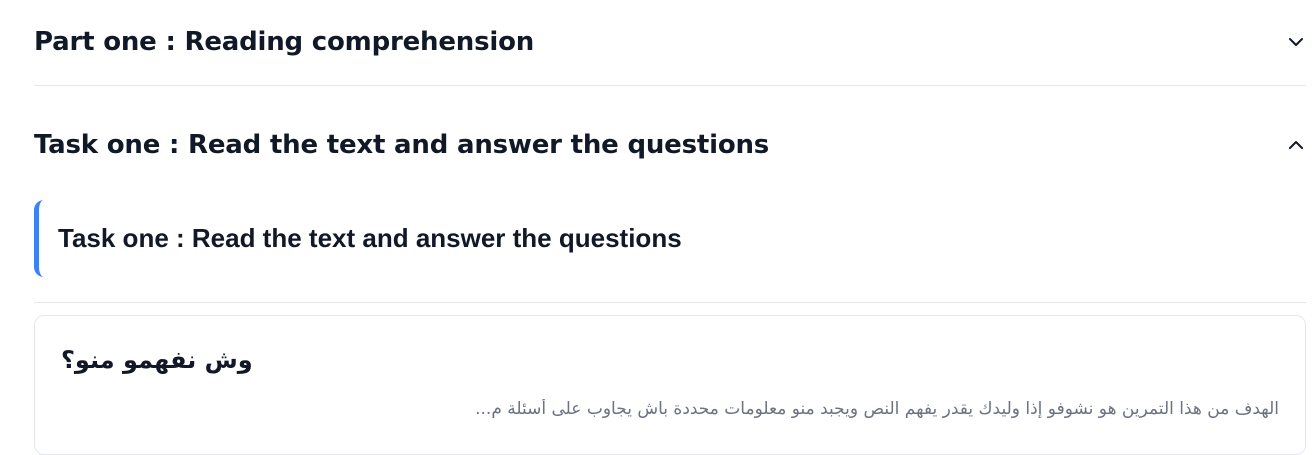 Image resolution: width=1312 pixels, height=455 pixels. Describe the element at coordinates (1296, 145) in the screenshot. I see `chevron-up-icon` at that location.